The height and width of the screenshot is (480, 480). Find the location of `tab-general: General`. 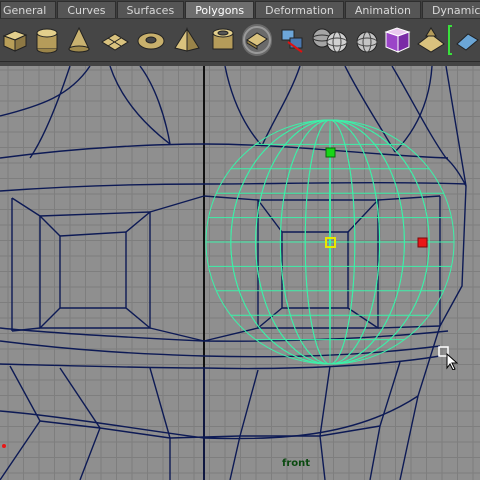

tab-general: General is located at coordinates (28, 9).